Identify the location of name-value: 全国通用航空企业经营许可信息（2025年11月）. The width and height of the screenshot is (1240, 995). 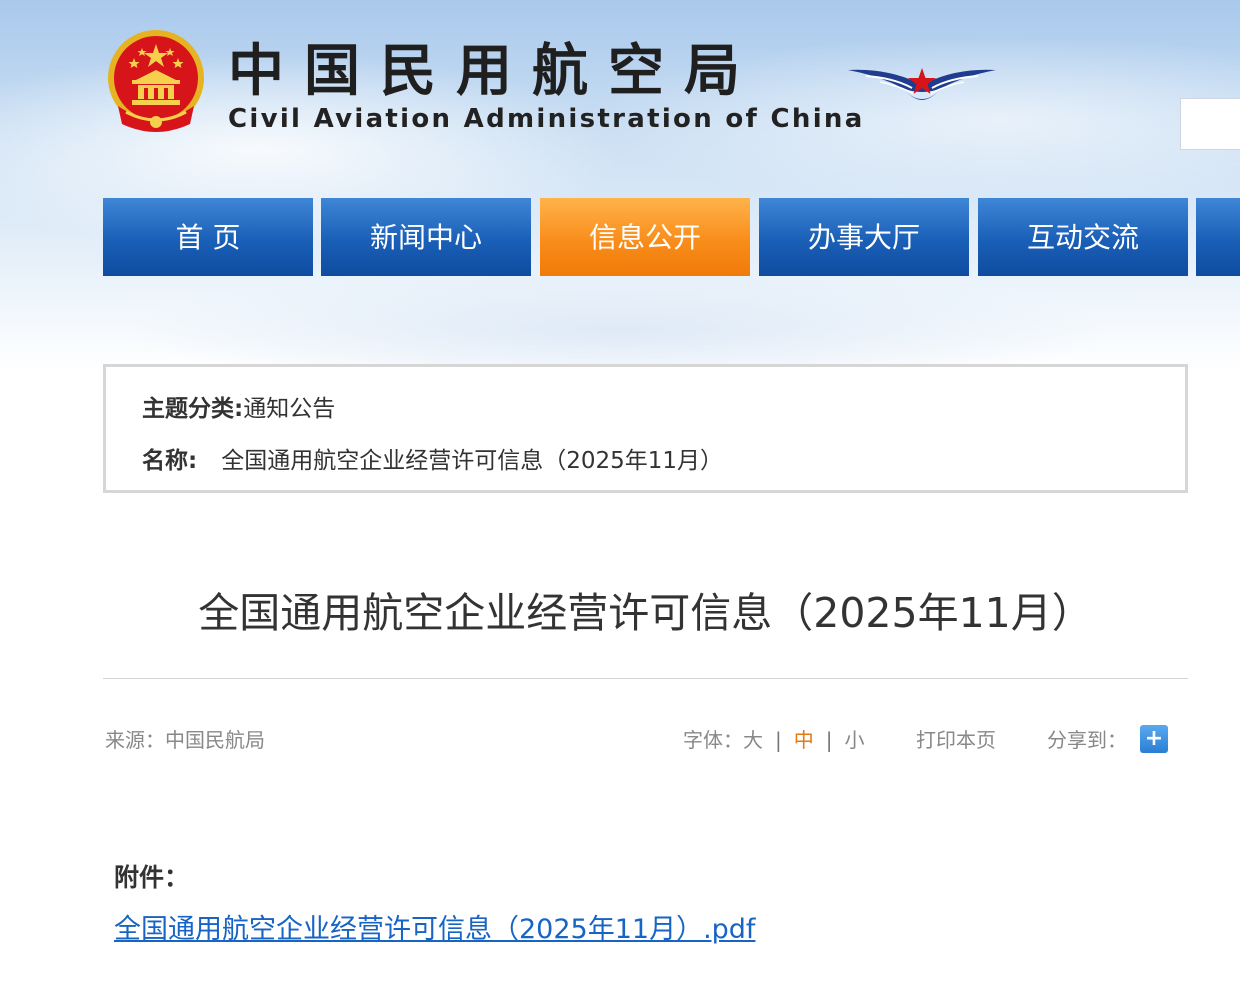
(472, 461).